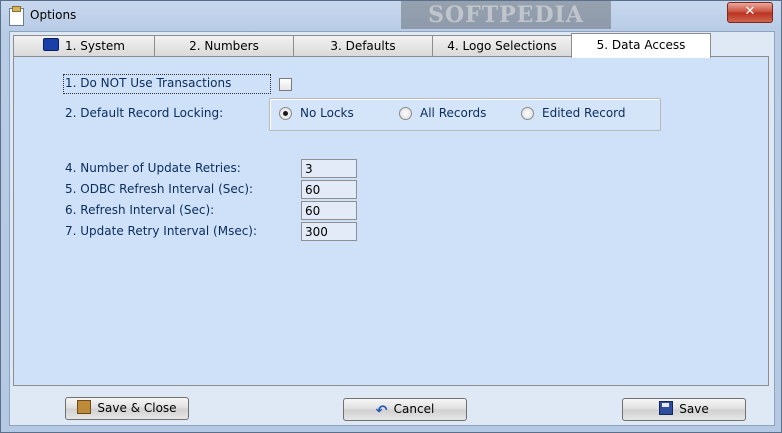 Image resolution: width=782 pixels, height=433 pixels. What do you see at coordinates (381, 411) in the screenshot?
I see `undo-icon: ↶` at bounding box center [381, 411].